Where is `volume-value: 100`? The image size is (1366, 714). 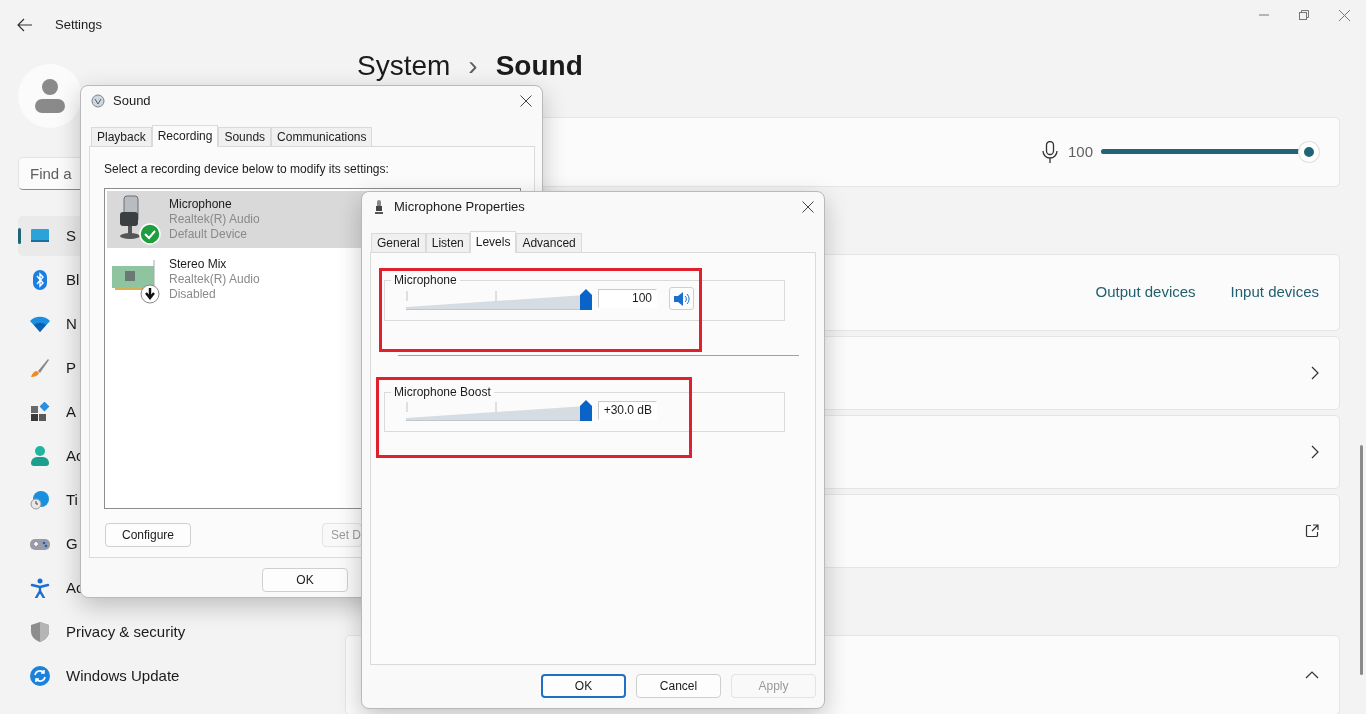
volume-value: 100 is located at coordinates (1080, 151).